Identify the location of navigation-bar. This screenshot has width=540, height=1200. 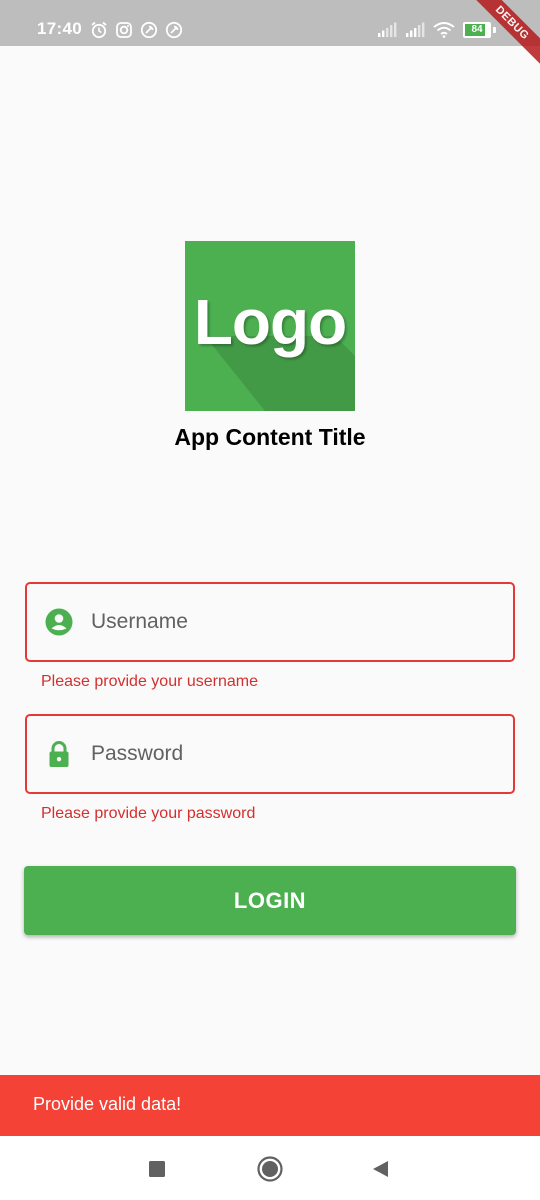
(270, 1168).